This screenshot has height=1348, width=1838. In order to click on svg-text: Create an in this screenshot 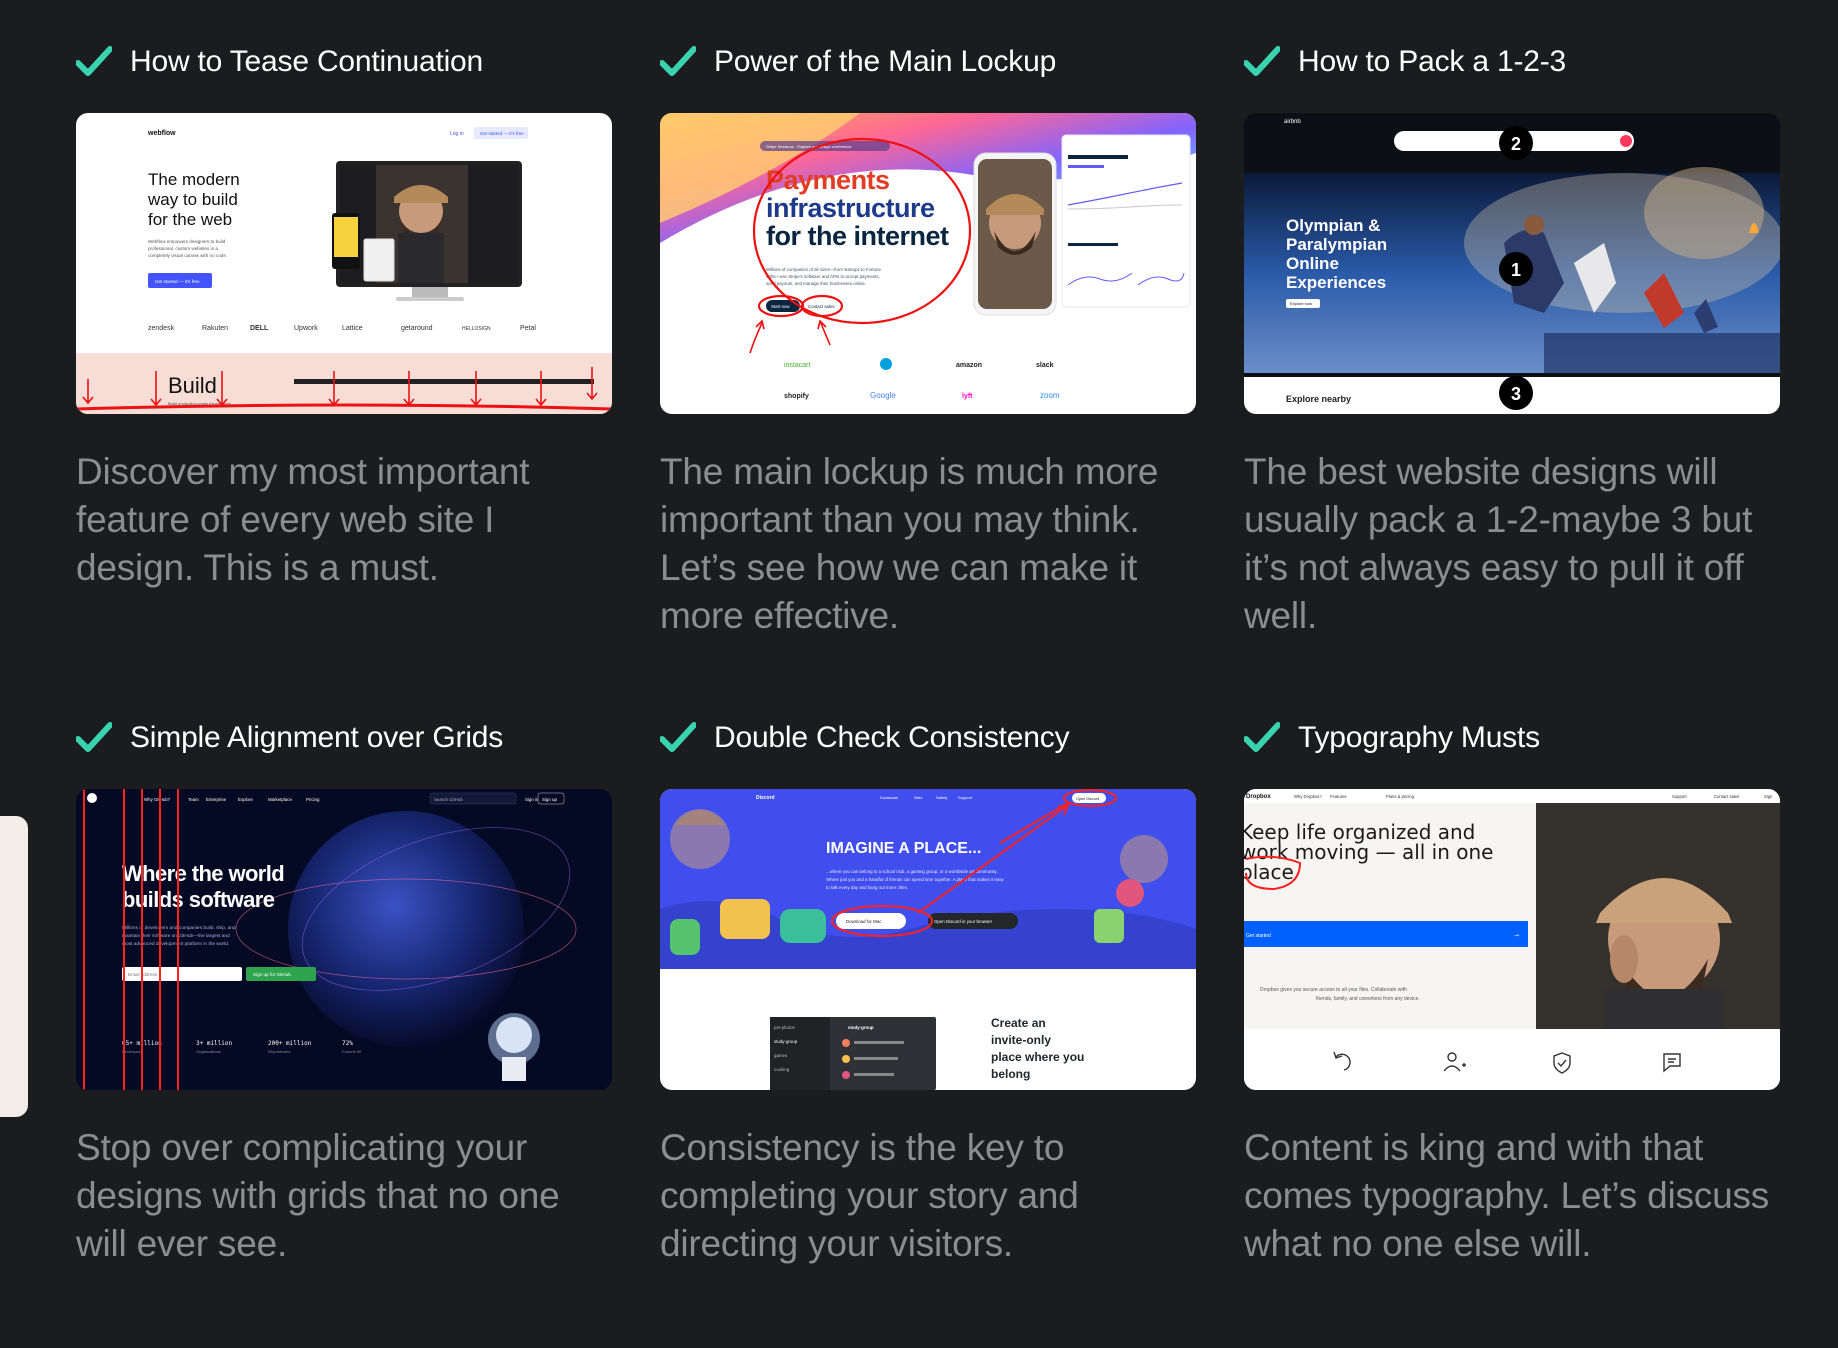, I will do `click(1018, 1023)`.